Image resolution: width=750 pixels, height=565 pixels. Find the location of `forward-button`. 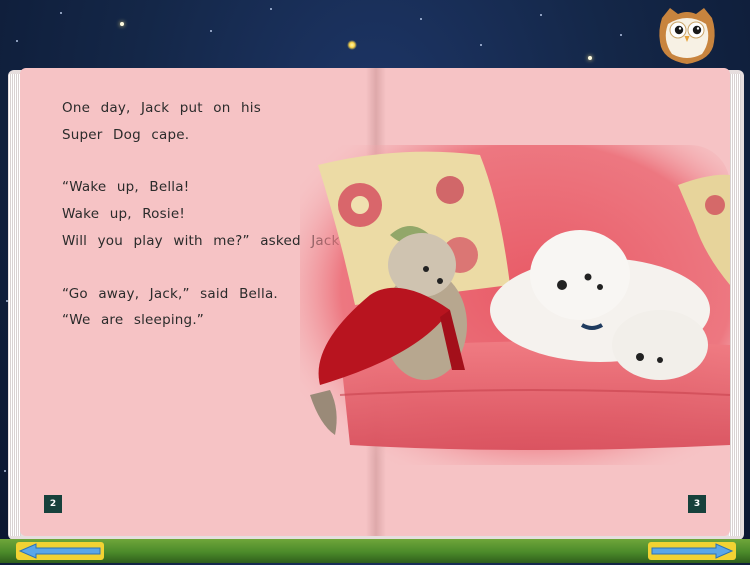

forward-button is located at coordinates (691, 551).